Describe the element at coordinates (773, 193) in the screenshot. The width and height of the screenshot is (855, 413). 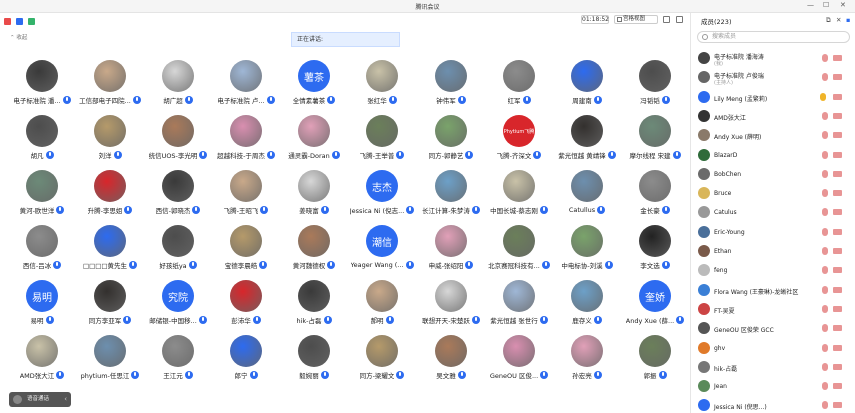
I see `participant-list-item: Bruce` at that location.